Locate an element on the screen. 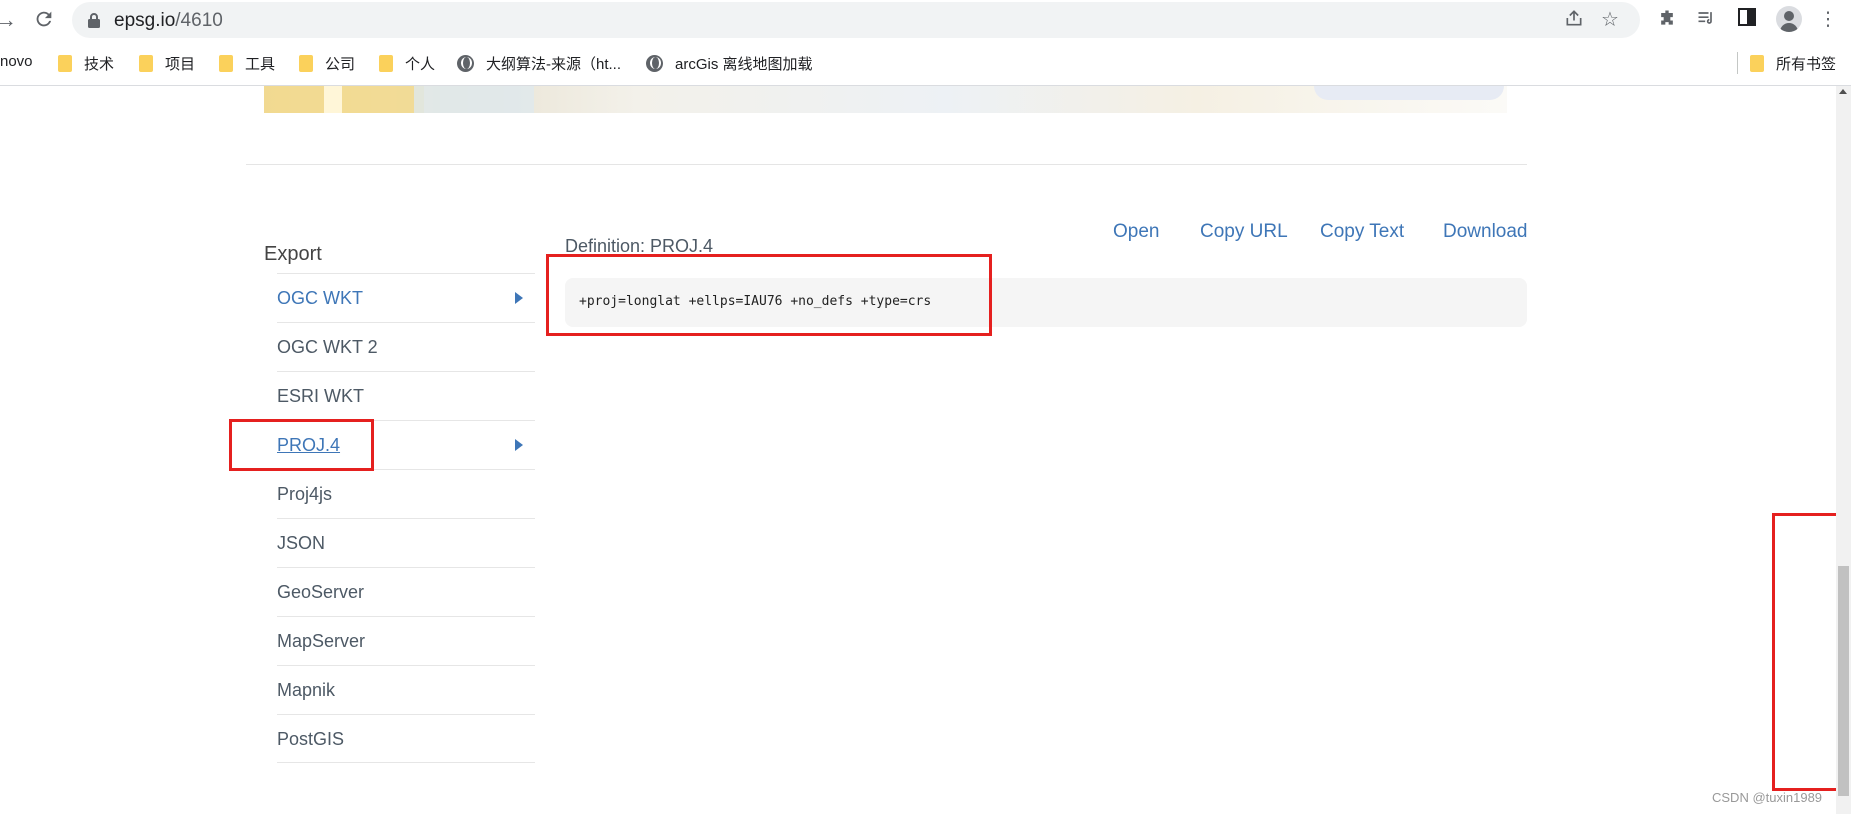 The height and width of the screenshot is (814, 1851). export-heading: Export is located at coordinates (293, 254).